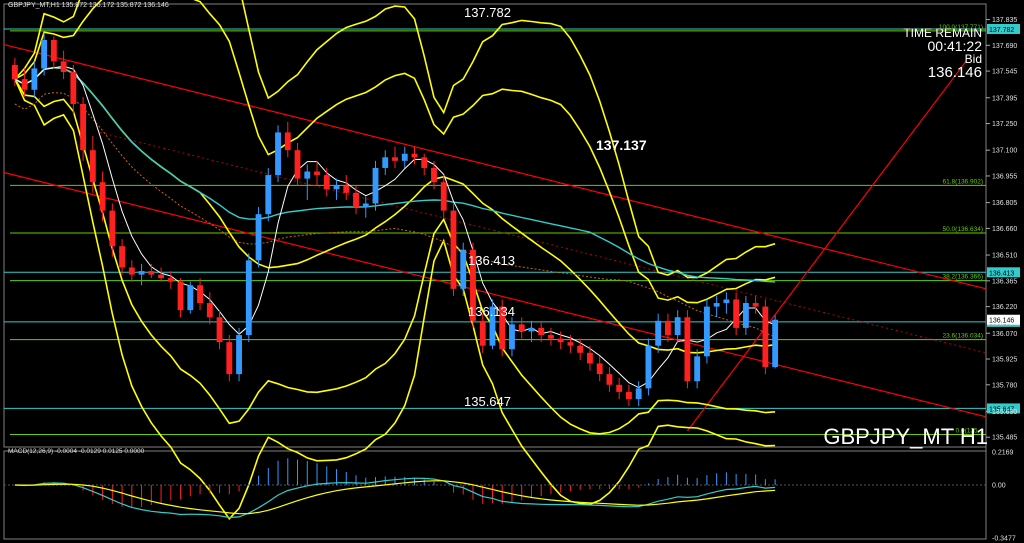 Image resolution: width=1024 pixels, height=543 pixels. I want to click on y-tick-label: 136.660, so click(1004, 229).